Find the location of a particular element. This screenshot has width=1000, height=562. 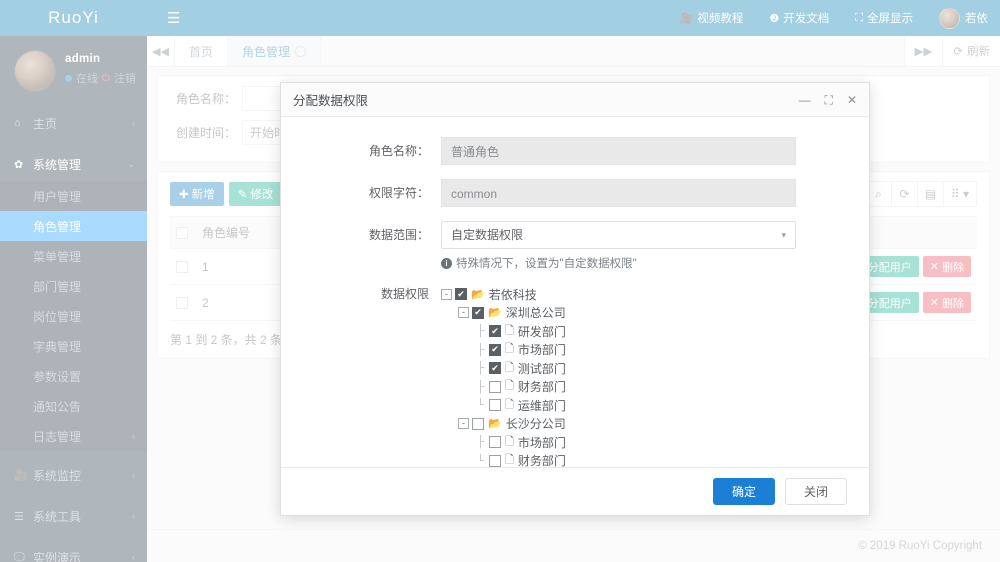

tree-node: ├ ✔ 🗋 研发部门 is located at coordinates (618, 331).